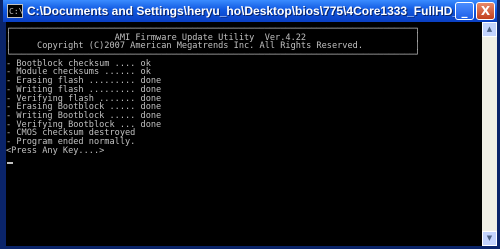 Image resolution: width=500 pixels, height=252 pixels. Describe the element at coordinates (15, 11) in the screenshot. I see `console-app-icon: C:\` at that location.